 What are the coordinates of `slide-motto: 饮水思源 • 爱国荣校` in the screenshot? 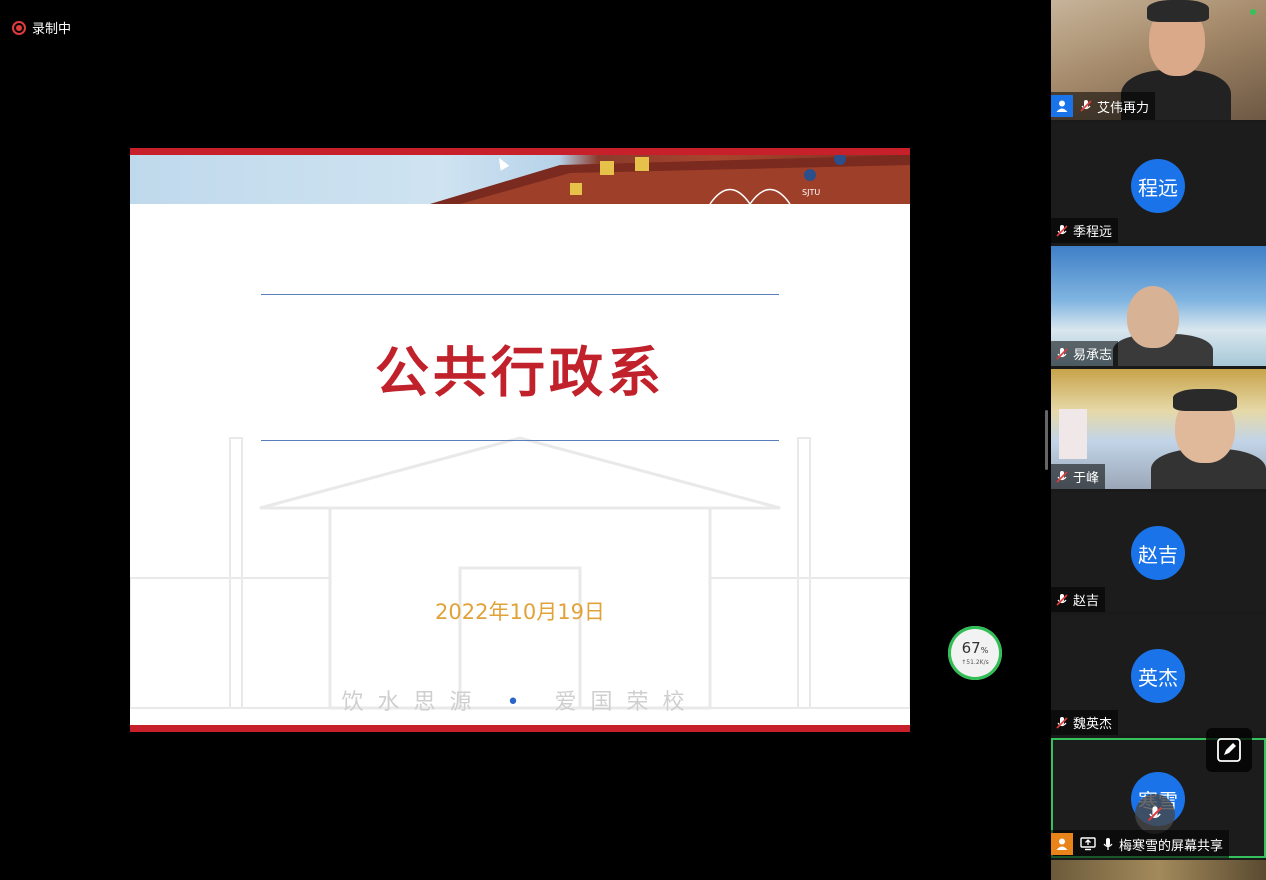 It's located at (520, 700).